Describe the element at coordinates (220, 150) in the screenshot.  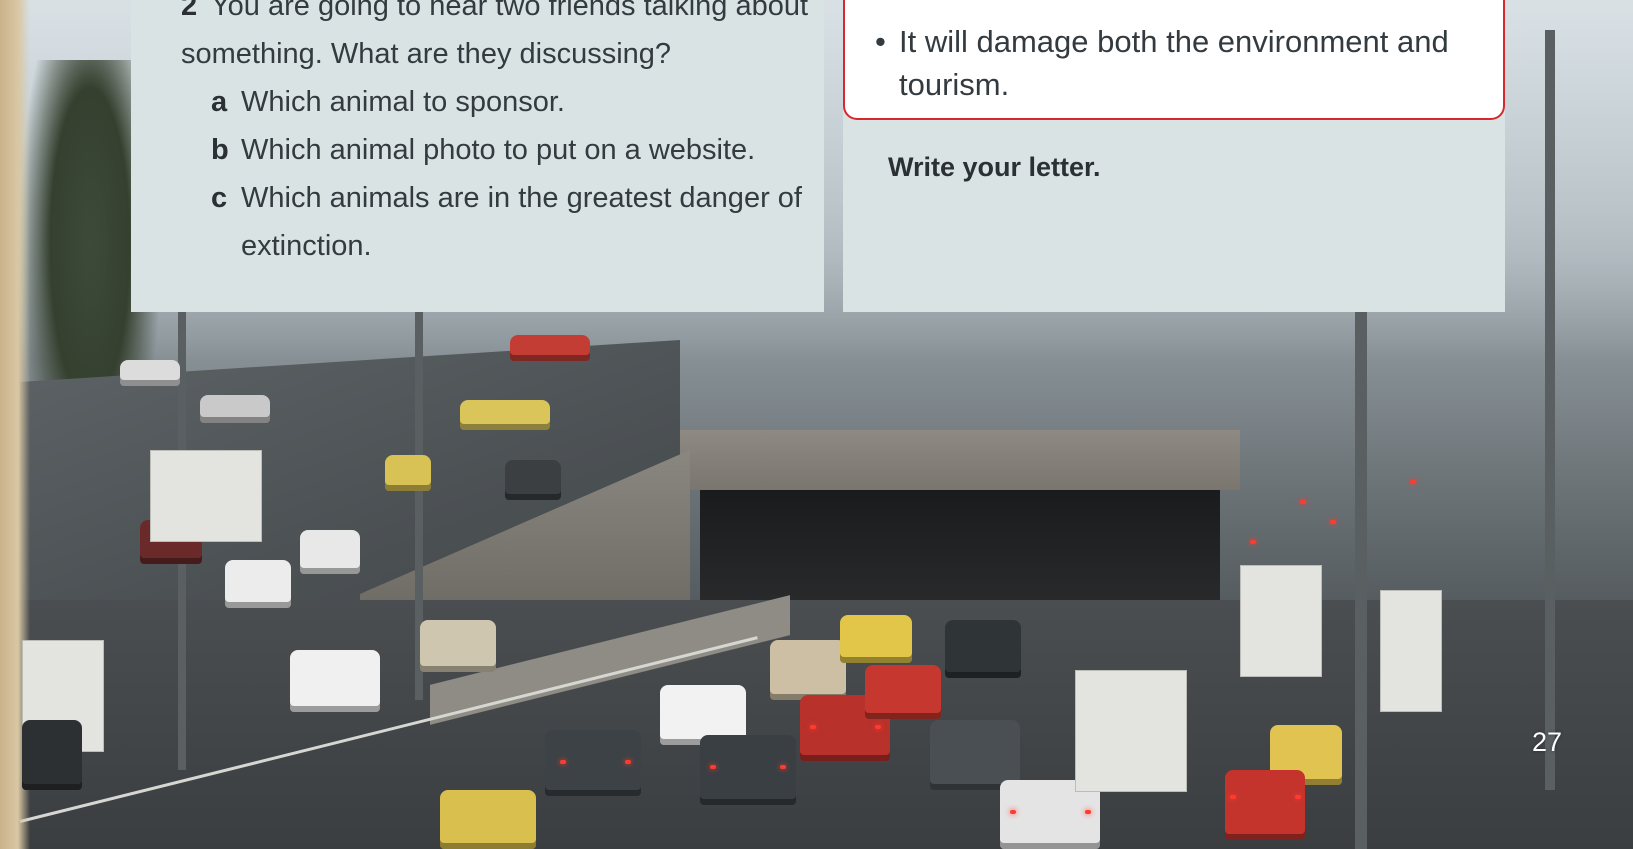
I see `option-letter: b` at that location.